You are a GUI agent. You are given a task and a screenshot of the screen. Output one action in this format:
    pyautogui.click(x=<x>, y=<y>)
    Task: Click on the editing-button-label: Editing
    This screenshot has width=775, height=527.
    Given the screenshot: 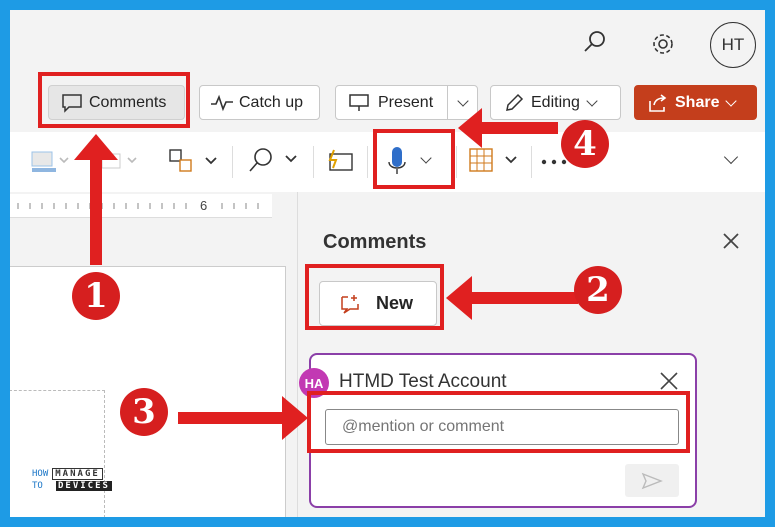 What is the action you would take?
    pyautogui.click(x=555, y=102)
    